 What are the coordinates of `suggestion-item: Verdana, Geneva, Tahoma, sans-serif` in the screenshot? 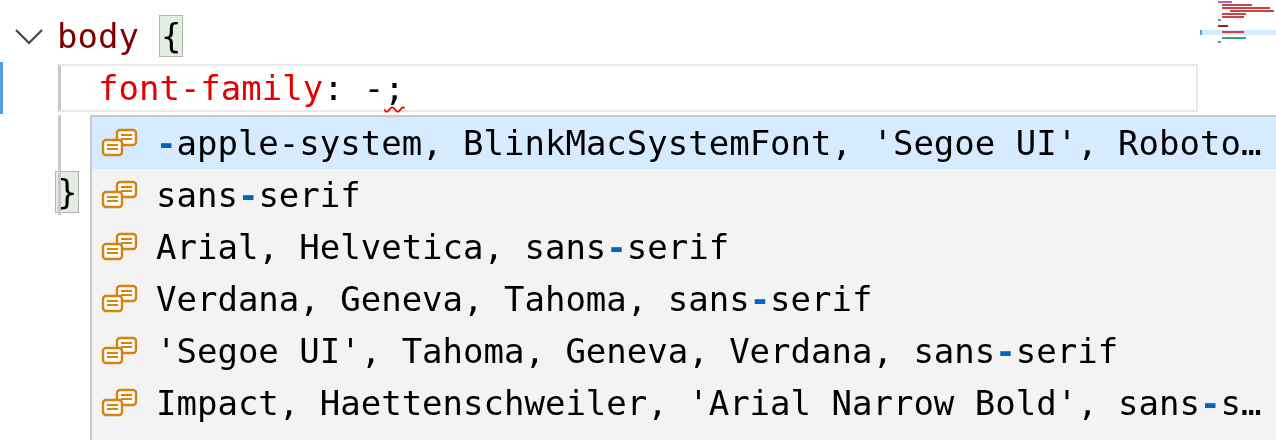 It's located at (684, 299).